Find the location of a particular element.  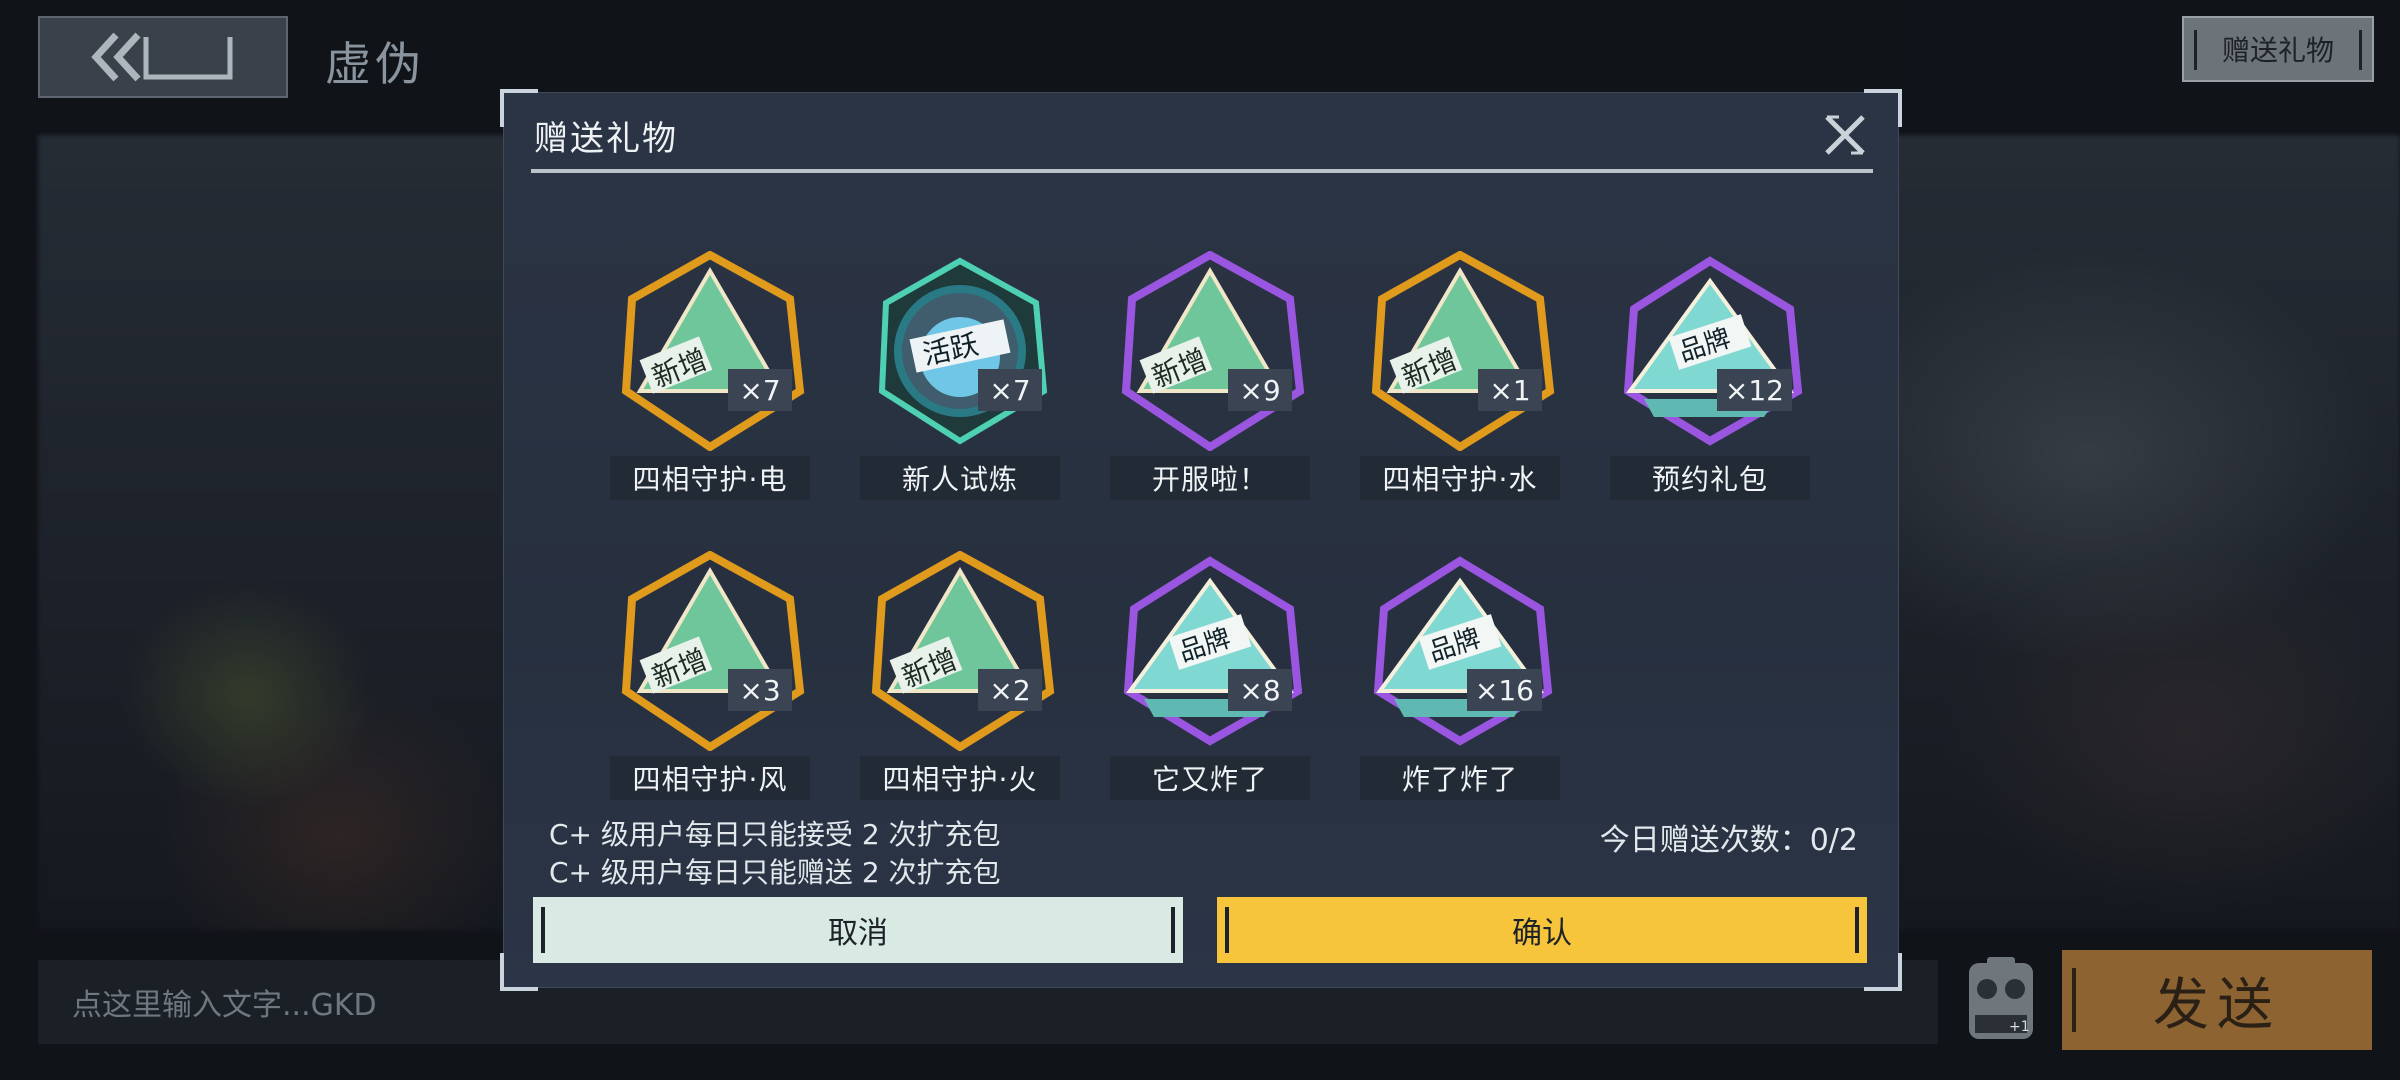

gift-count: ×9 is located at coordinates (1260, 390).